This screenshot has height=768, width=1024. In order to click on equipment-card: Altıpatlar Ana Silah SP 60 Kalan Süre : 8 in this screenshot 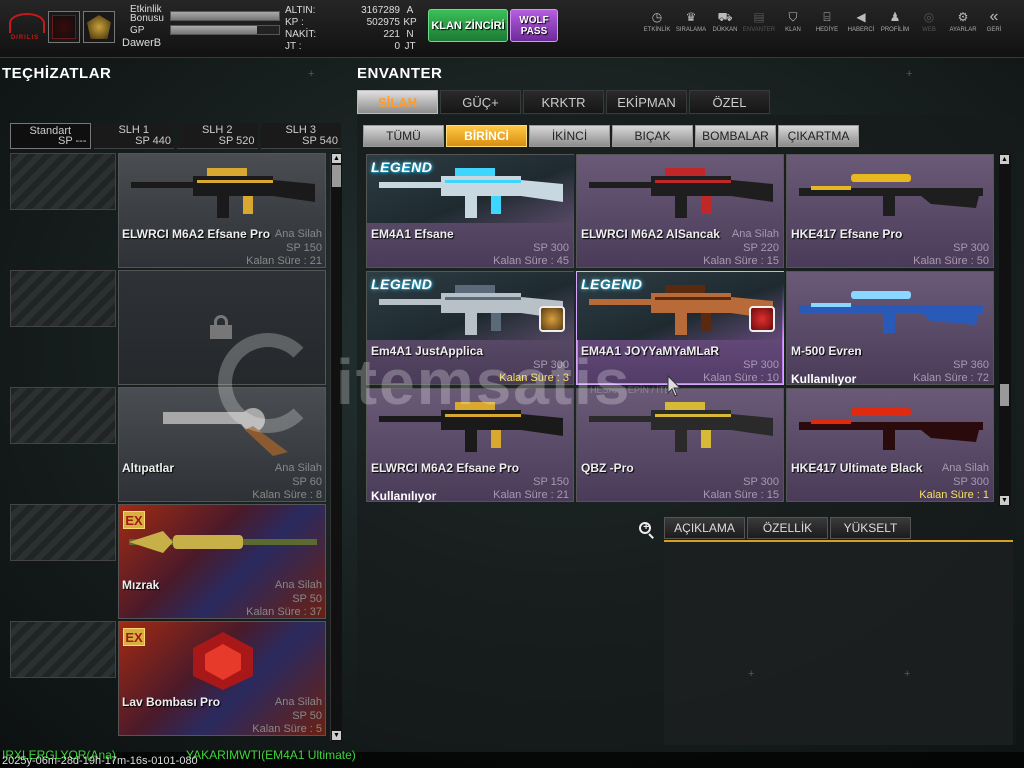, I will do `click(222, 444)`.